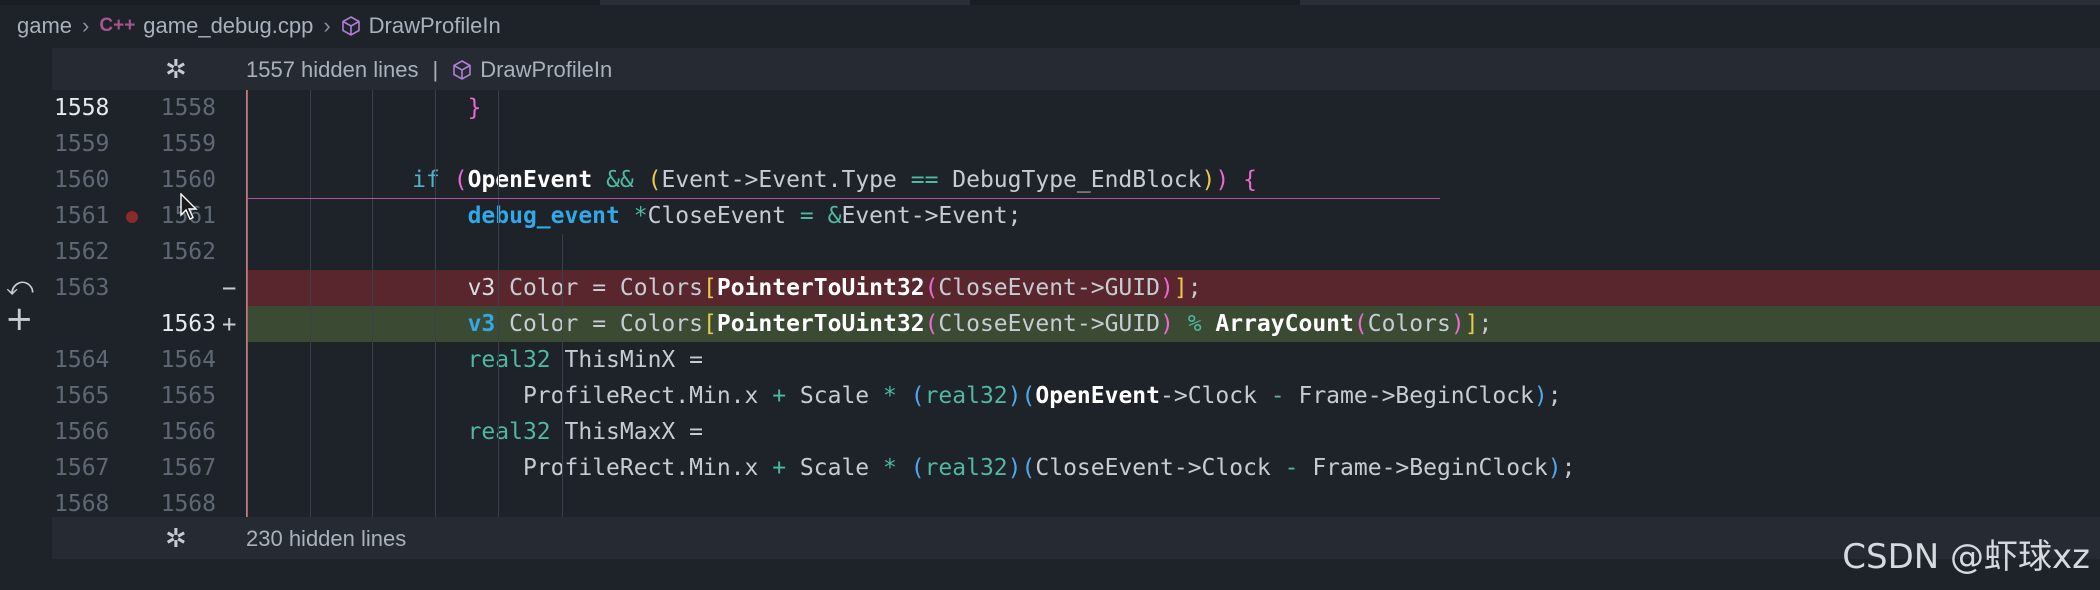 This screenshot has width=2100, height=590. What do you see at coordinates (82, 252) in the screenshot?
I see `old-line-number: 1562` at bounding box center [82, 252].